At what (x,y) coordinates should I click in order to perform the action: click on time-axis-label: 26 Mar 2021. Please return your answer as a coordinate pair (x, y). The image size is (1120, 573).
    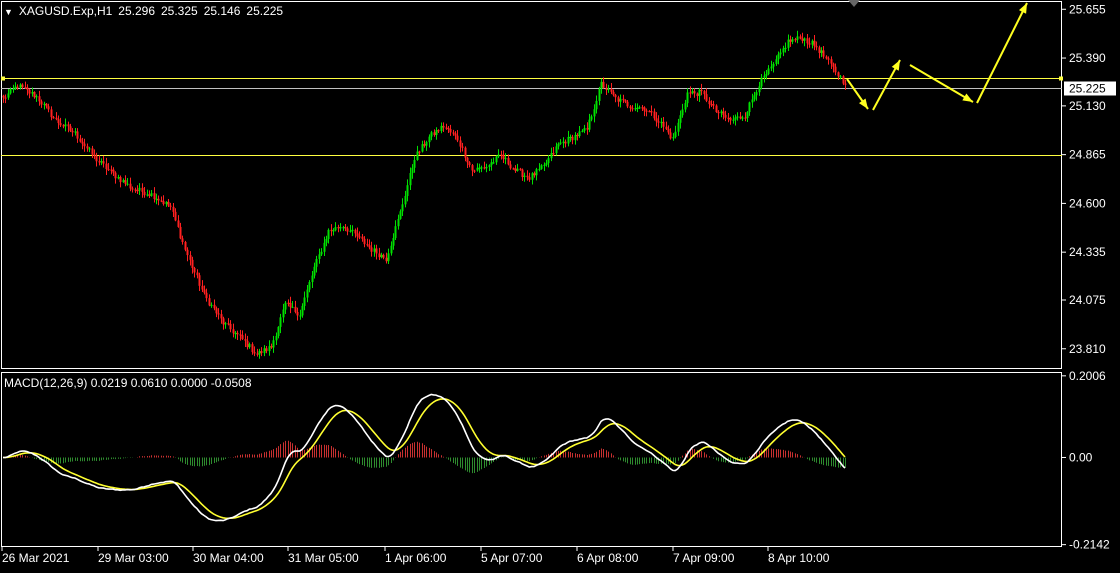
    Looking at the image, I should click on (36, 558).